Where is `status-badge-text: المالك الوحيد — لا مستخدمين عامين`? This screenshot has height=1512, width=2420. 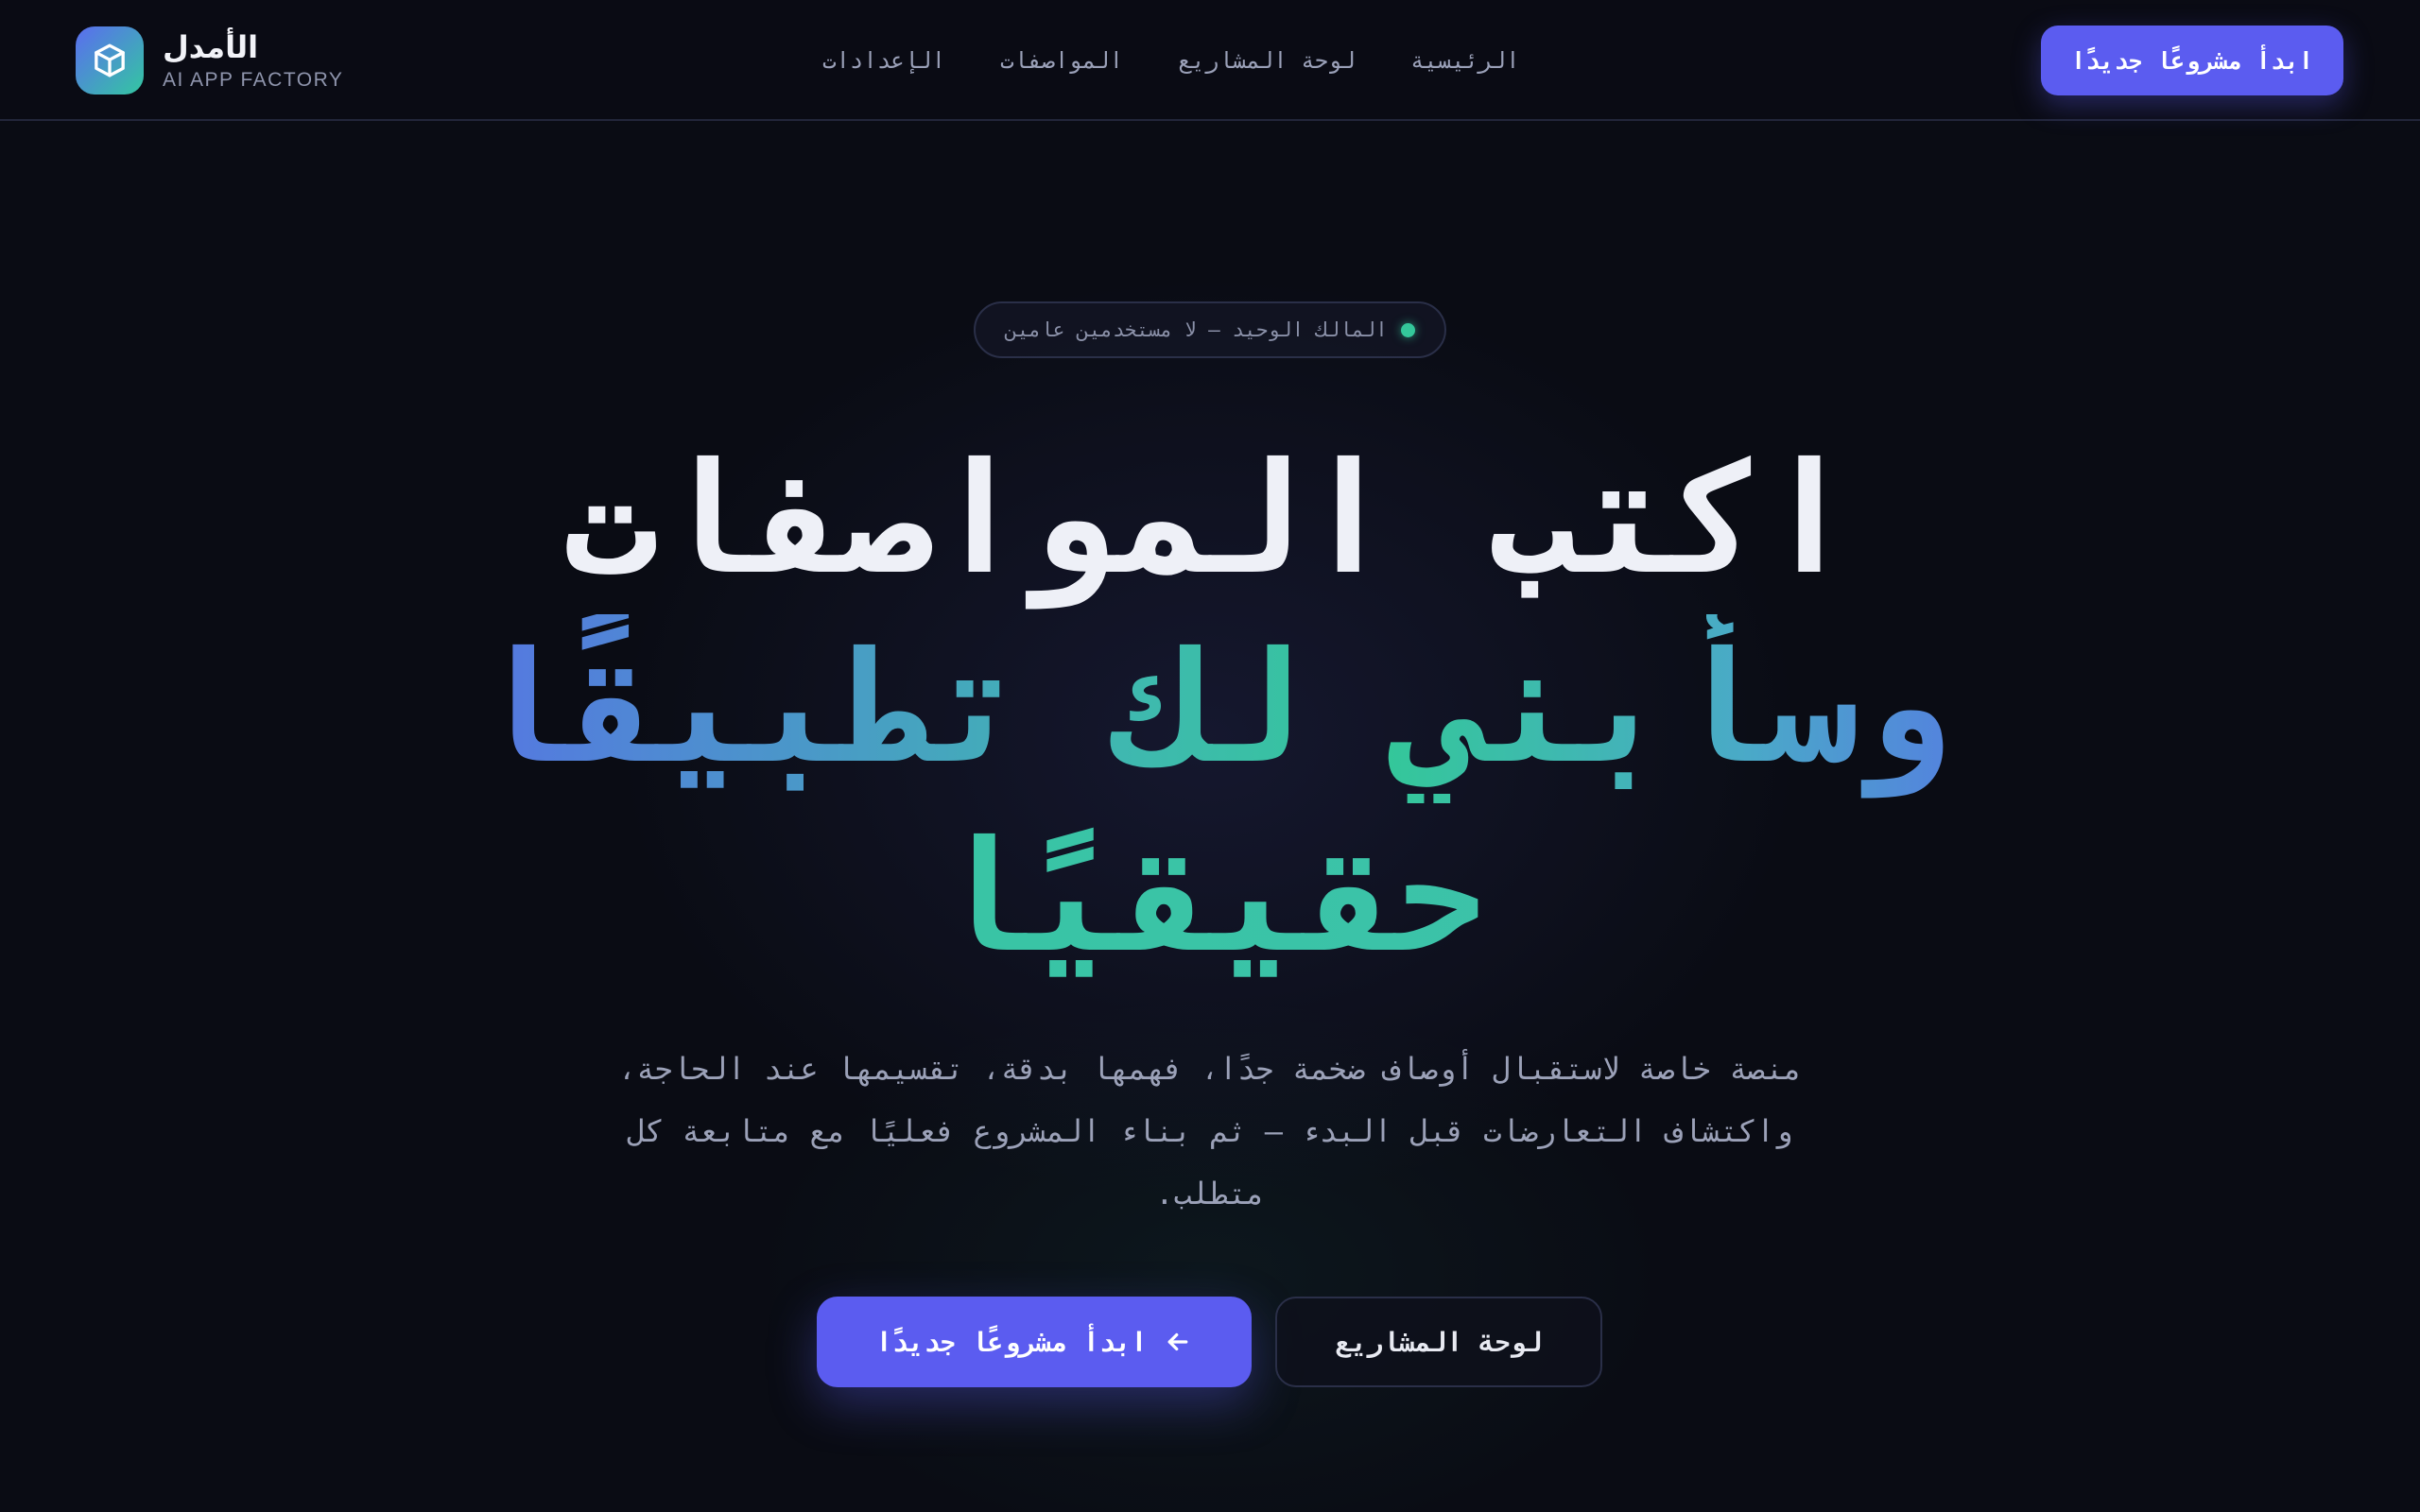 status-badge-text: المالك الوحيد — لا مستخدمين عامين is located at coordinates (1196, 329).